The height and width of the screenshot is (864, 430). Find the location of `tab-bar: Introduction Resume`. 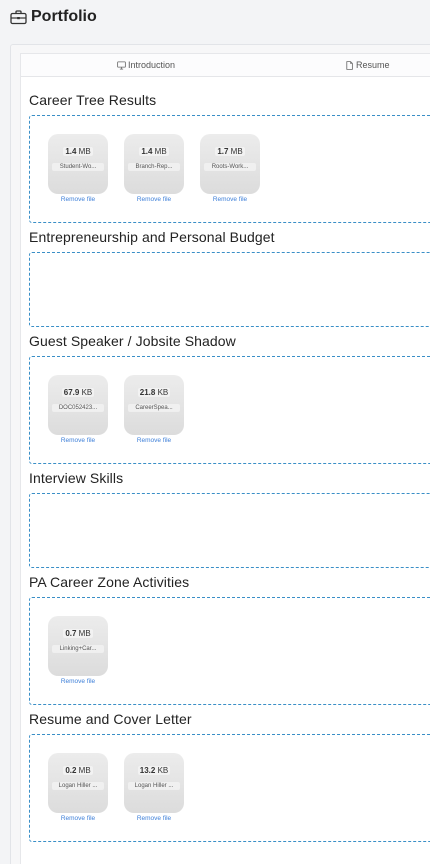

tab-bar: Introduction Resume is located at coordinates (225, 65).